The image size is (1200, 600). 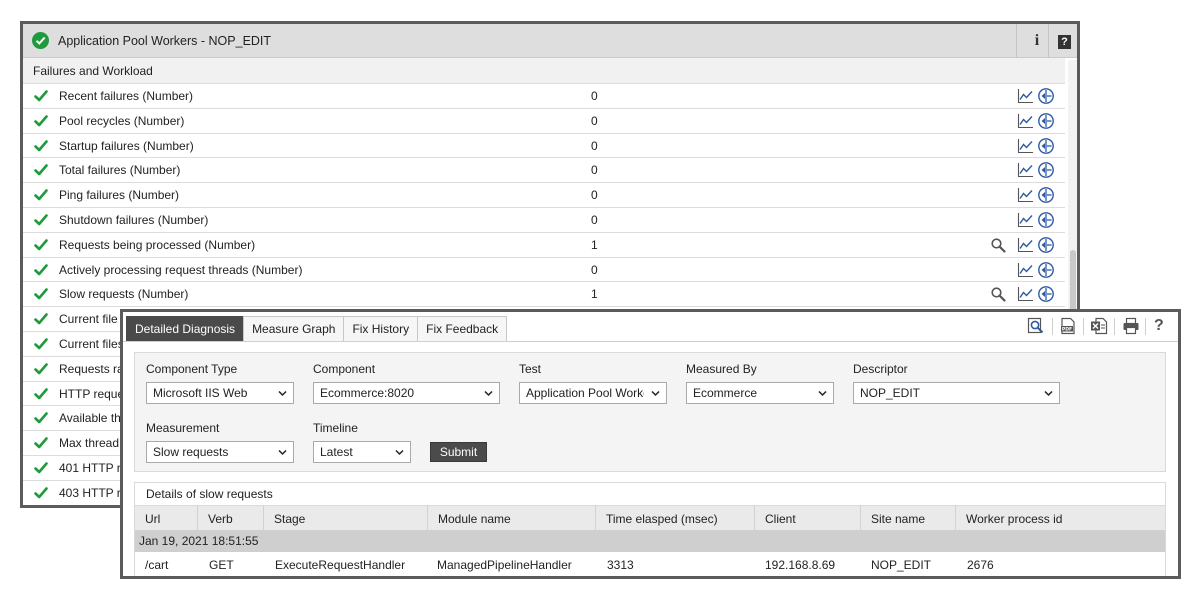 I want to click on measure-row: Recent failures (Number) 0, so click(x=544, y=96).